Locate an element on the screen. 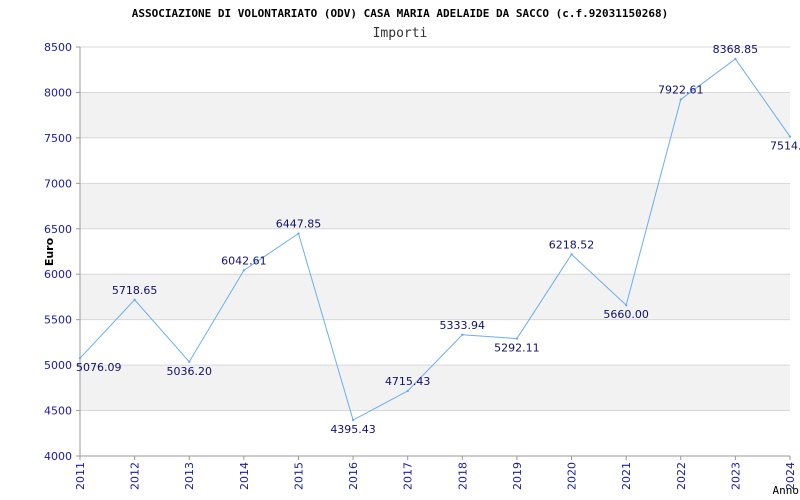 Image resolution: width=800 pixels, height=500 pixels. data-label: 7514.6 is located at coordinates (785, 146).